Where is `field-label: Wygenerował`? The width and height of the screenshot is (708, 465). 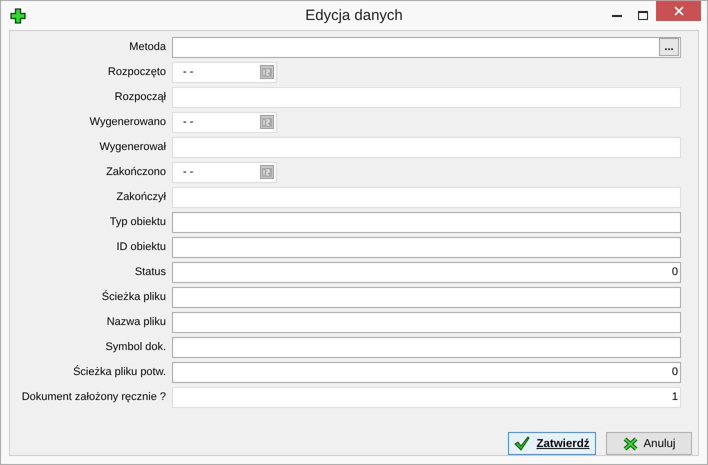 field-label: Wygenerował is located at coordinates (132, 147).